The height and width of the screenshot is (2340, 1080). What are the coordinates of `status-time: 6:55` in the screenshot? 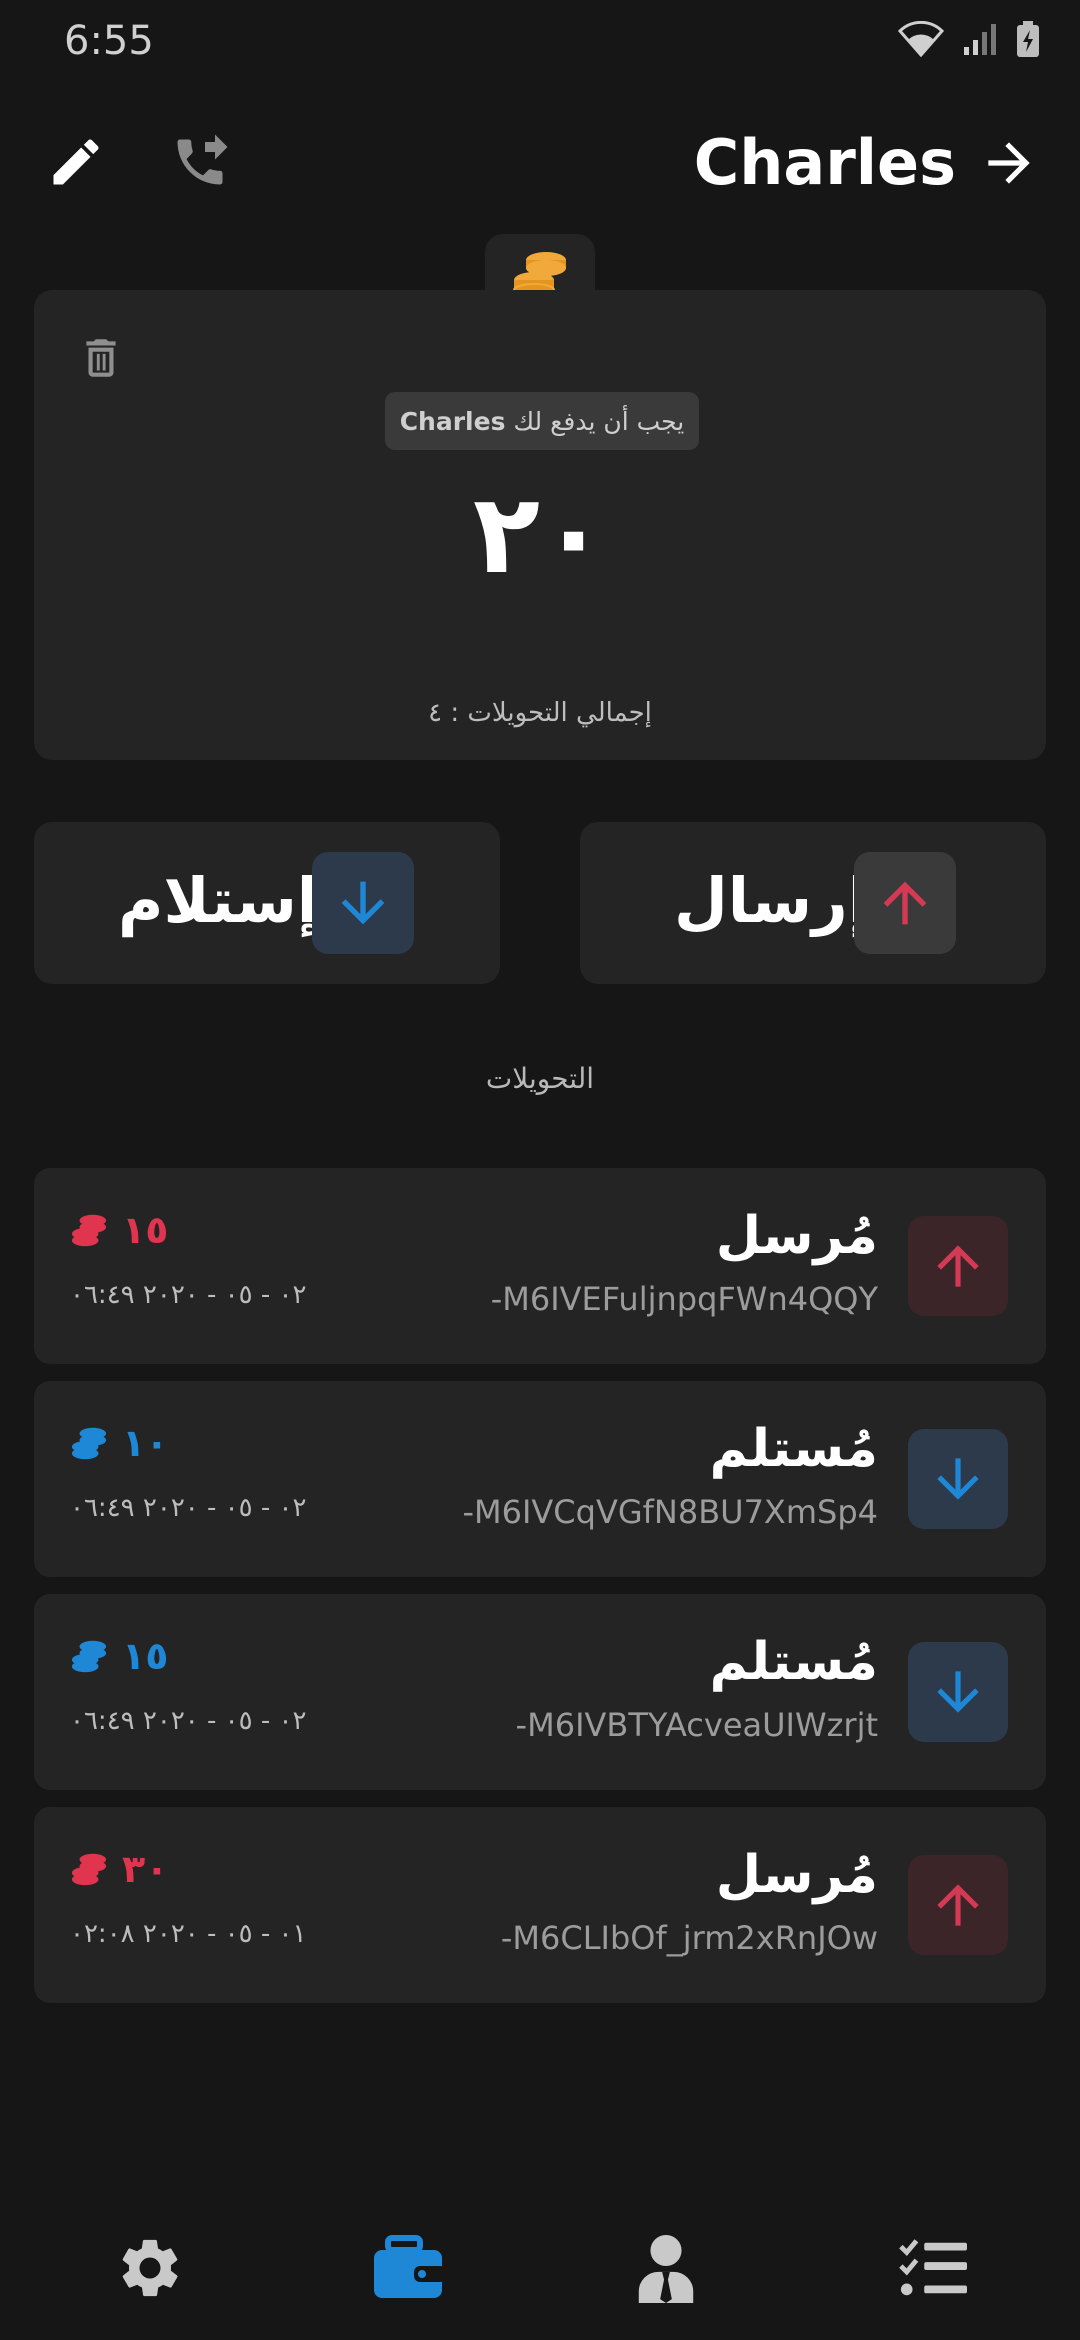 It's located at (109, 41).